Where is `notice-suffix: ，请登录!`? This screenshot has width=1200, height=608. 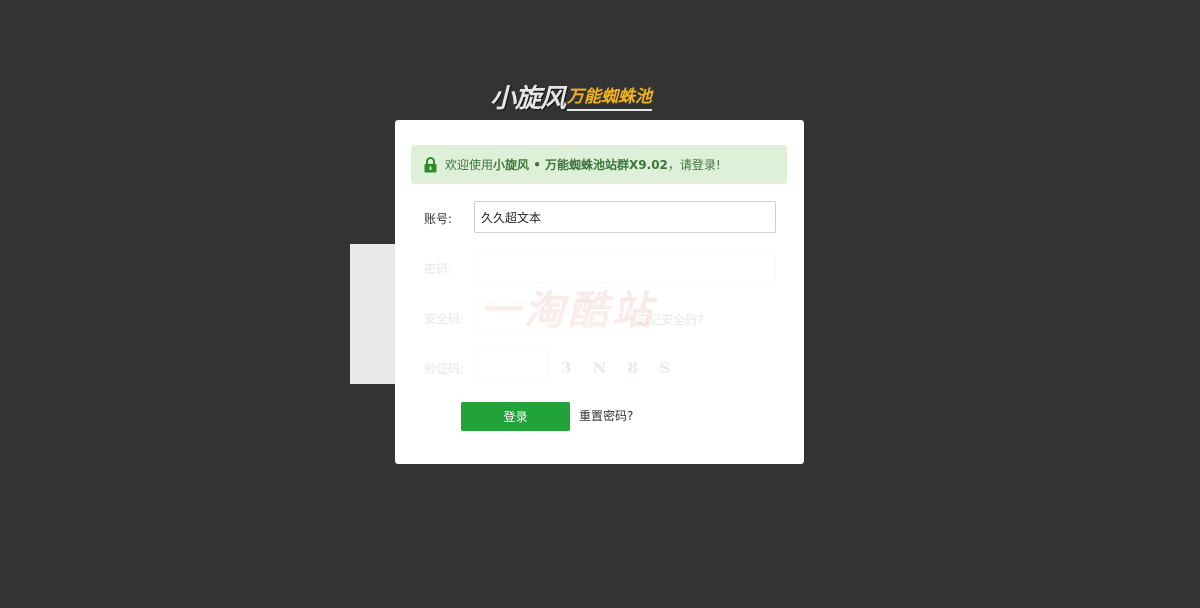
notice-suffix: ，请登录! is located at coordinates (694, 165).